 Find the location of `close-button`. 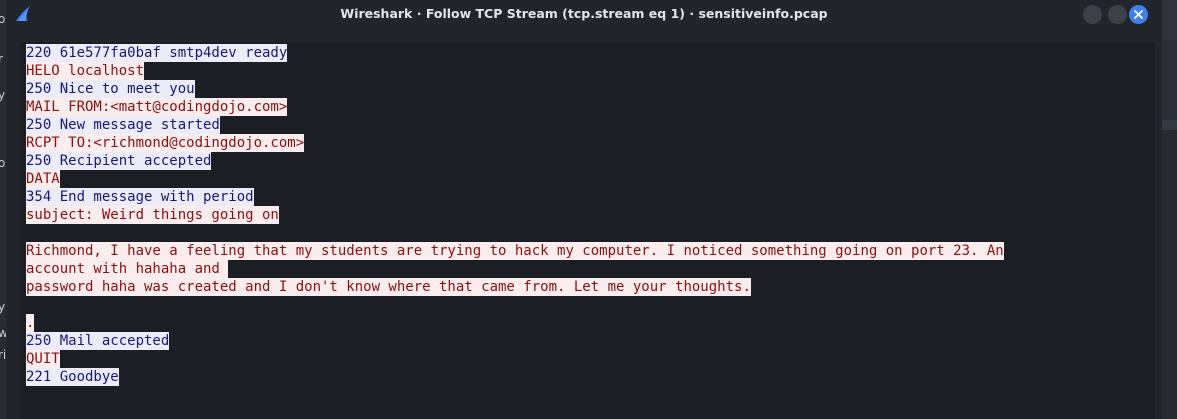

close-button is located at coordinates (1138, 14).